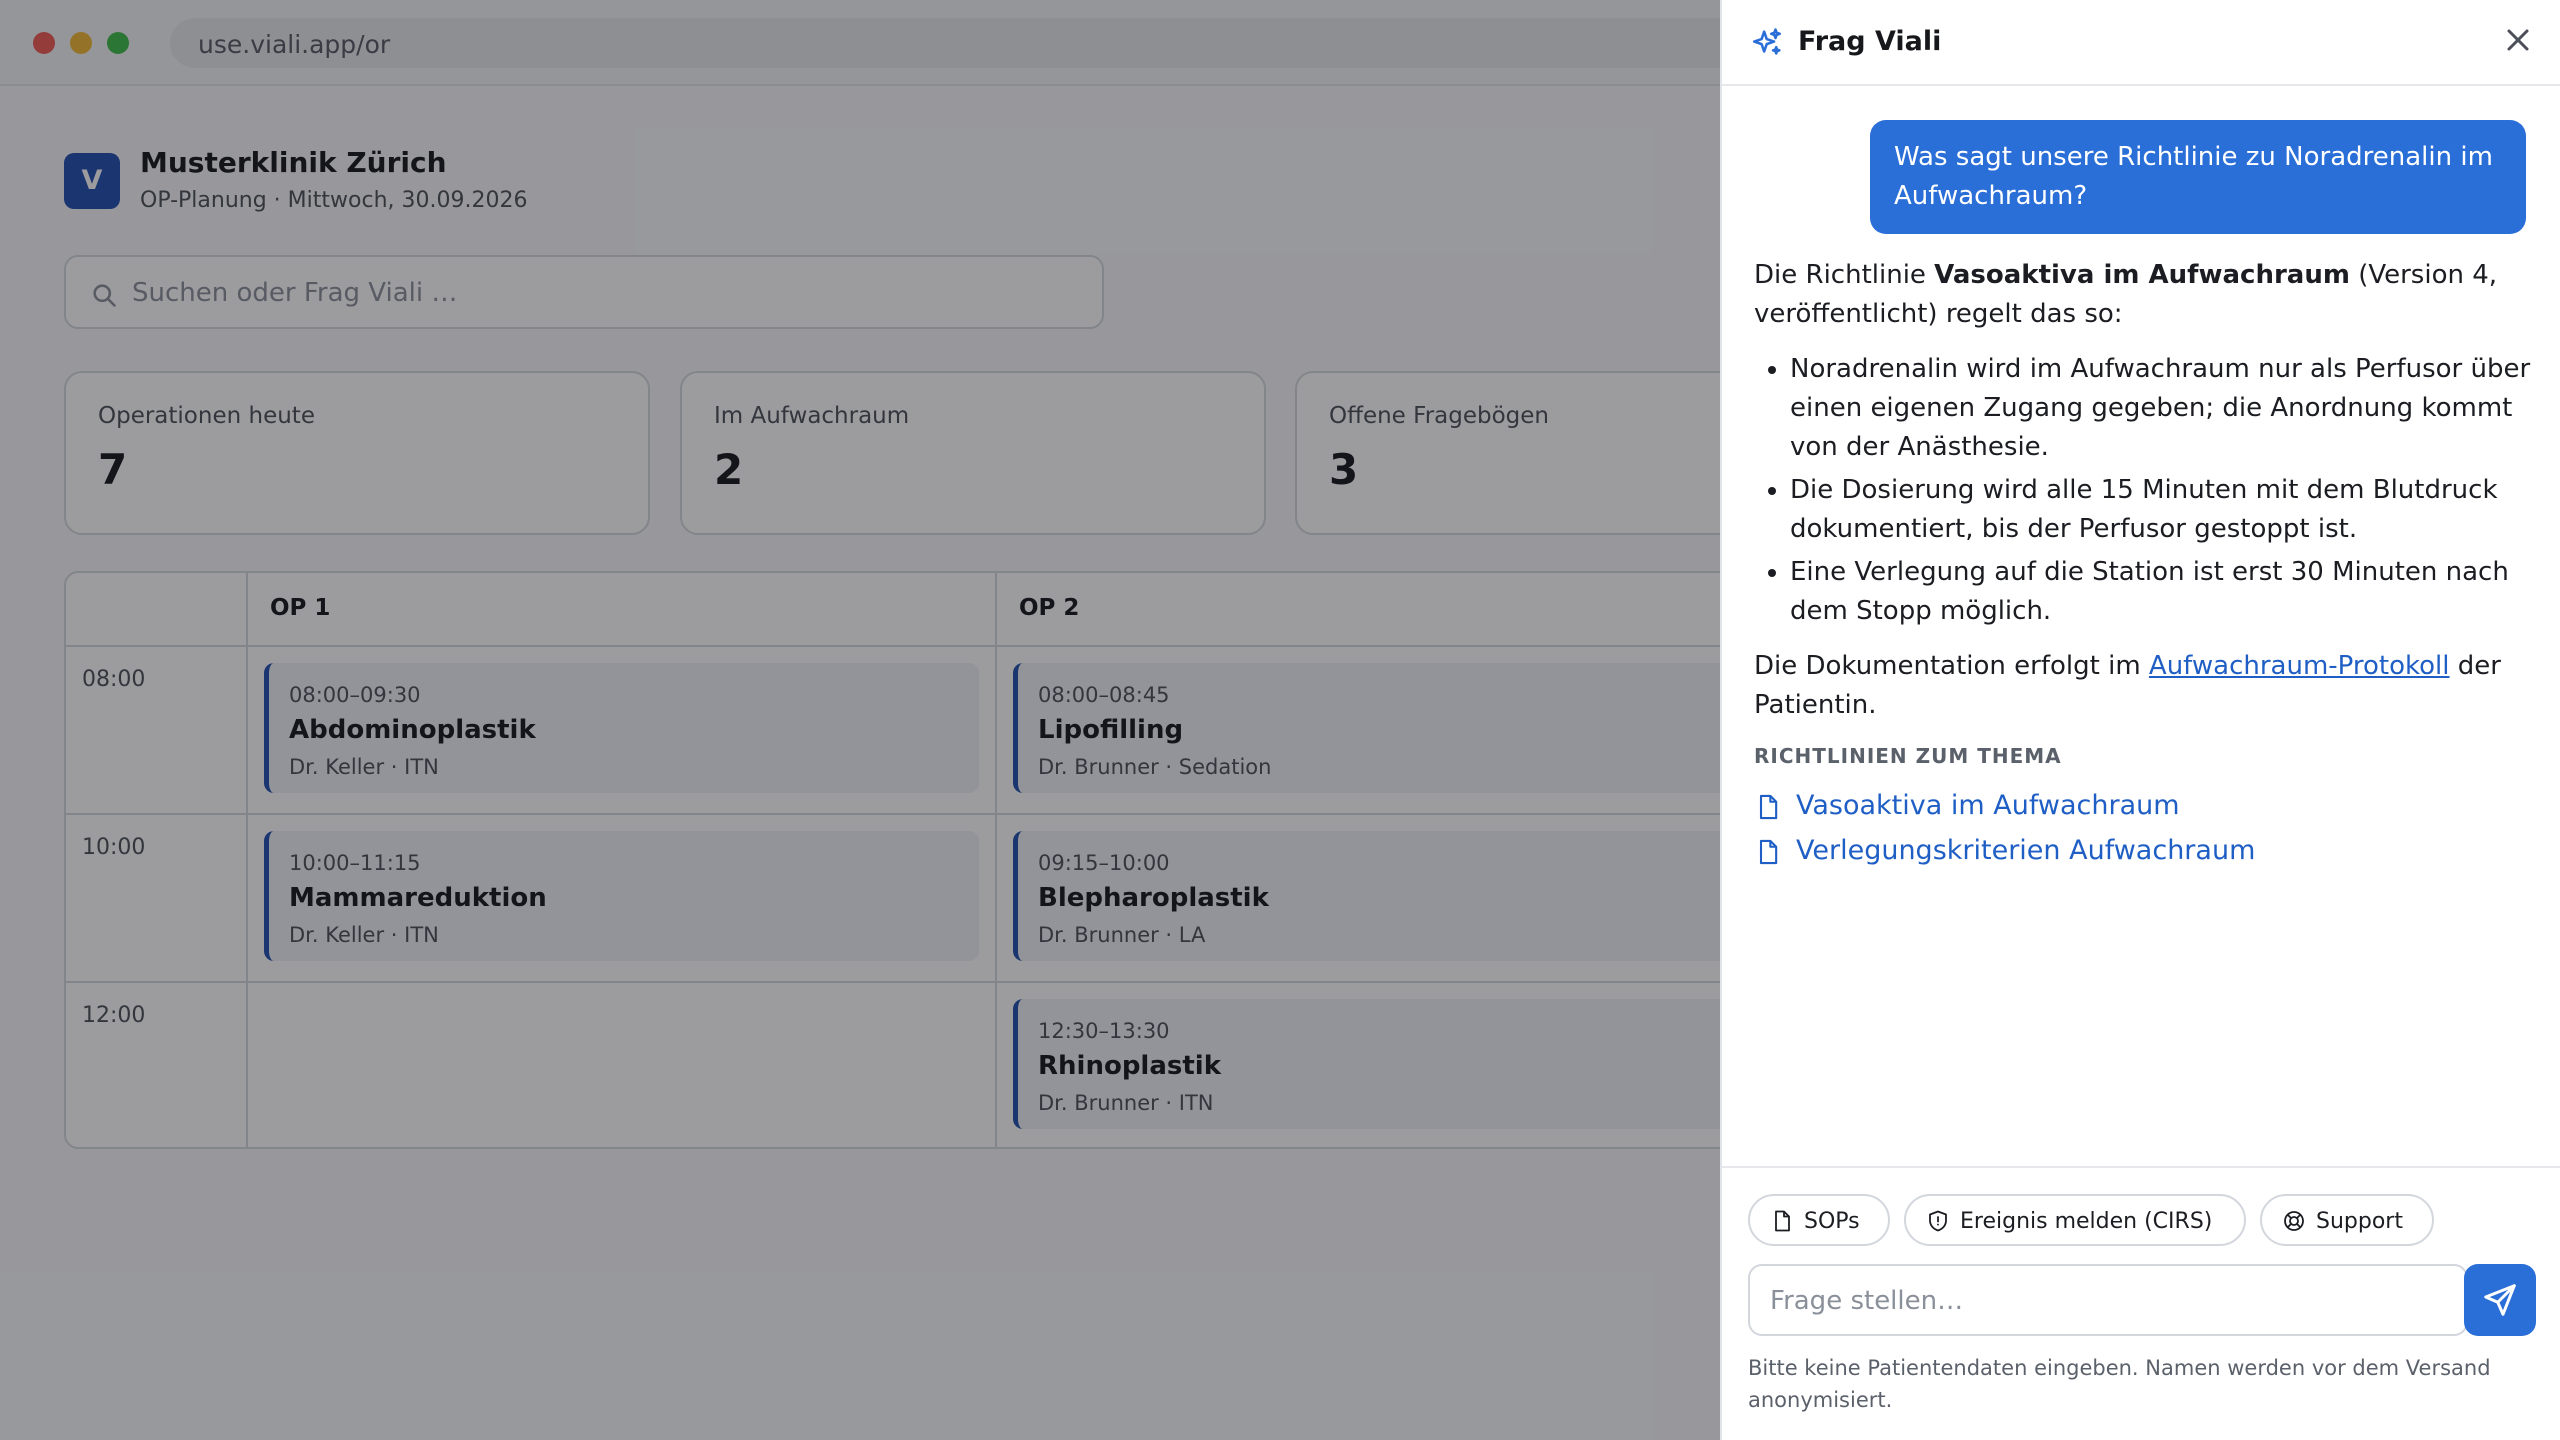  I want to click on guideline-link-label: Vasoaktiva im Aufwachraum, so click(1988, 805).